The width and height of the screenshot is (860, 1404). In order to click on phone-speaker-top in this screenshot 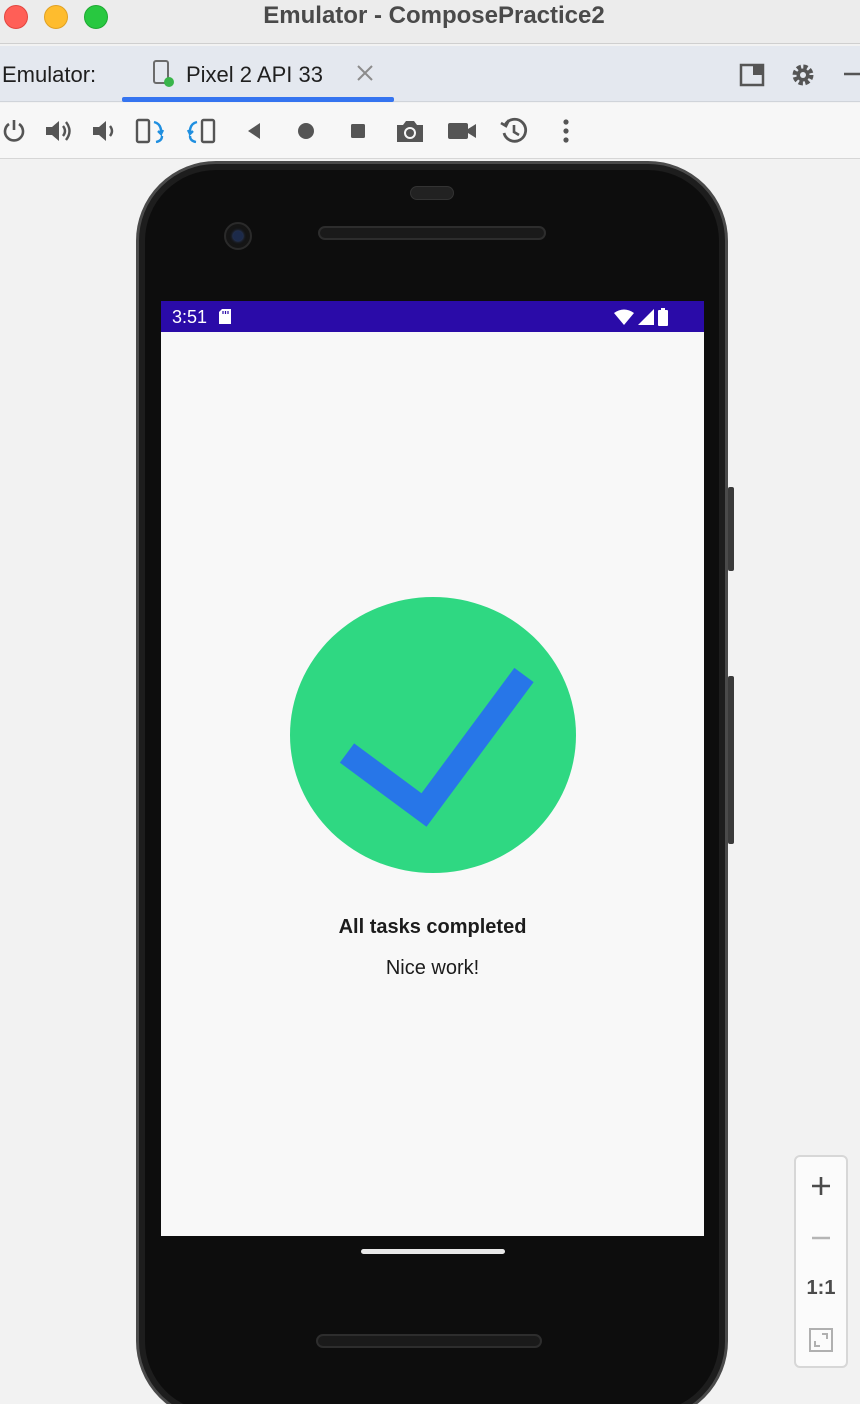, I will do `click(432, 233)`.